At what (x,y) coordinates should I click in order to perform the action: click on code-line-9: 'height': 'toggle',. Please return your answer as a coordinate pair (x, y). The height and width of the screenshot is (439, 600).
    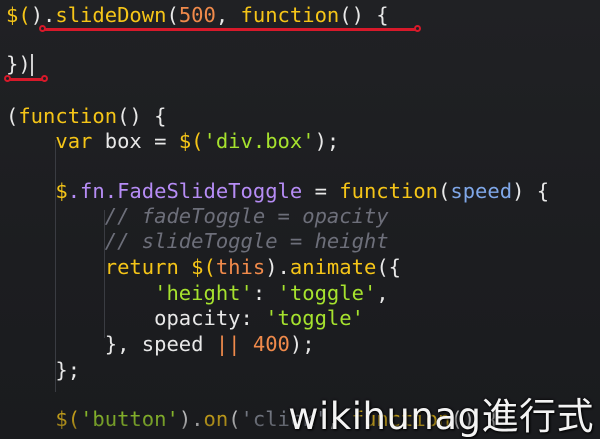
    Looking at the image, I should click on (197, 293).